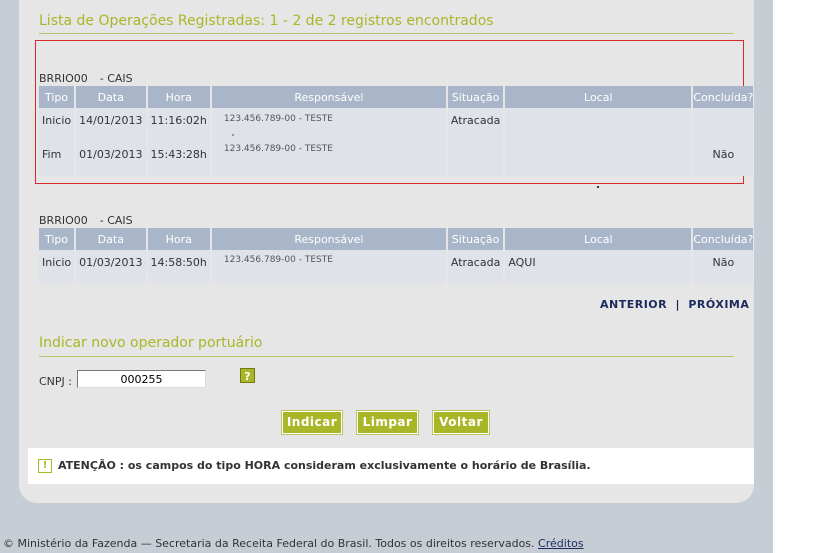  What do you see at coordinates (178, 159) in the screenshot?
I see `cell-hora: 15:43:28h` at bounding box center [178, 159].